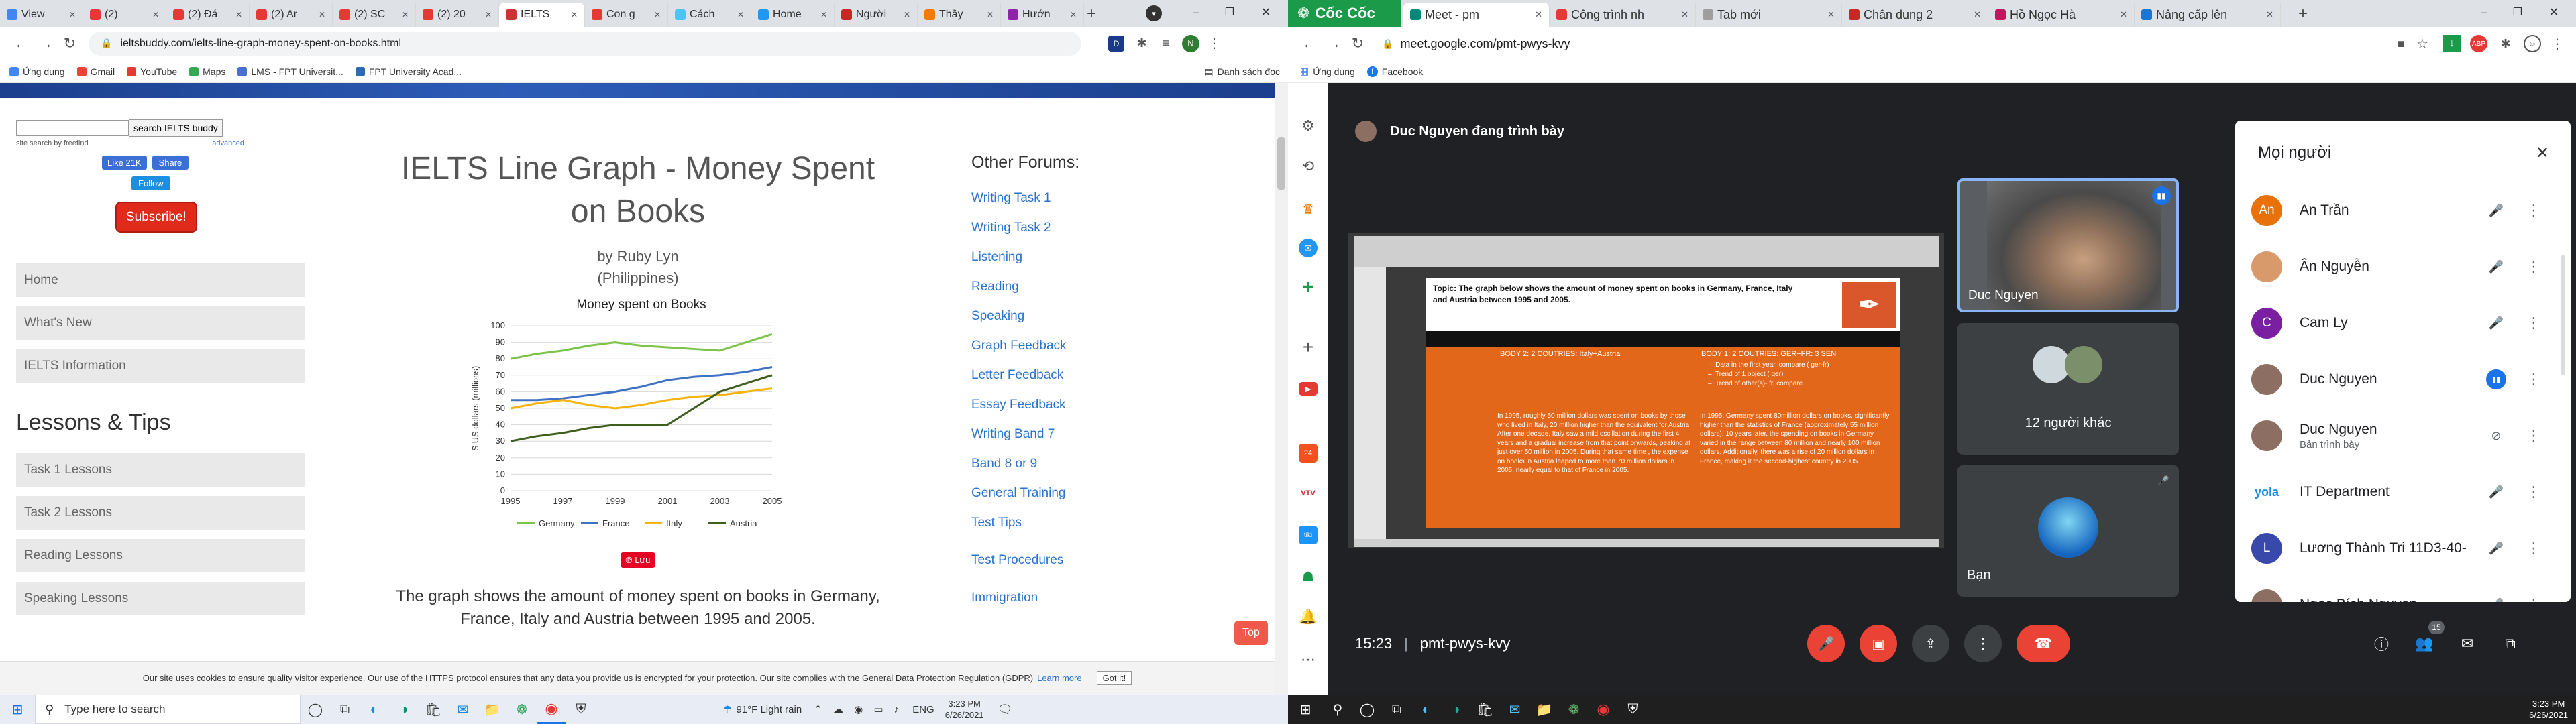 The height and width of the screenshot is (724, 2576). What do you see at coordinates (1633, 710) in the screenshot?
I see `security-task-icon-right: ⛨` at bounding box center [1633, 710].